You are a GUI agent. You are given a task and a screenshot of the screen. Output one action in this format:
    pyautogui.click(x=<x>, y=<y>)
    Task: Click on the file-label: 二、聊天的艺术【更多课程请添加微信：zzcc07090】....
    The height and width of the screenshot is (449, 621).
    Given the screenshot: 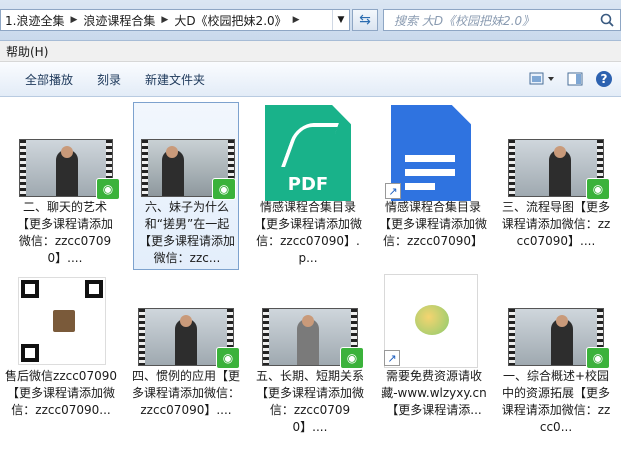 What is the action you would take?
    pyautogui.click(x=64, y=232)
    